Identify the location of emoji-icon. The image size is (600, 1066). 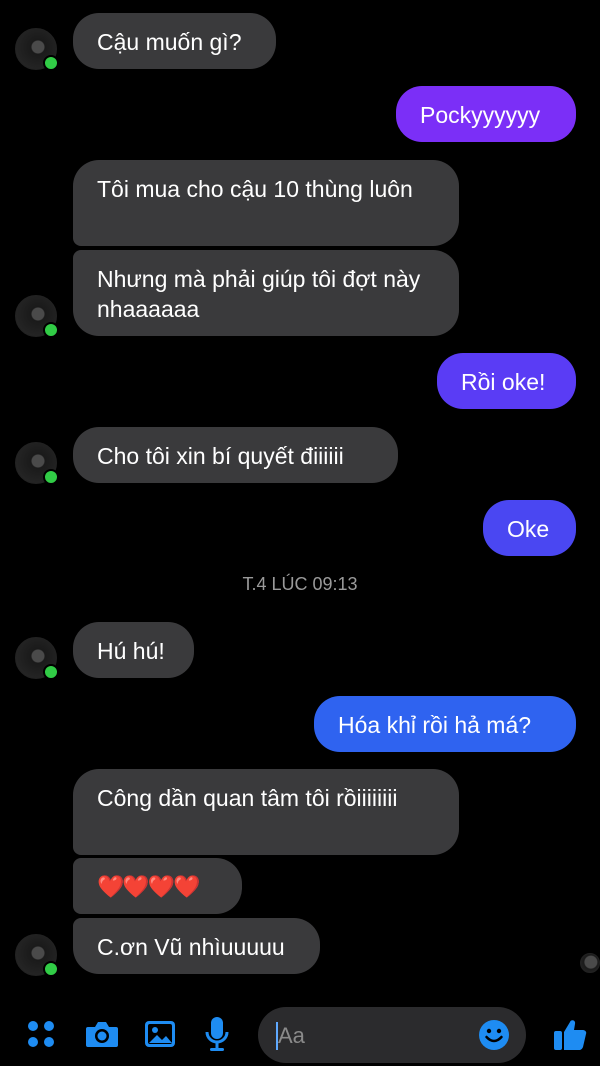
(494, 1035).